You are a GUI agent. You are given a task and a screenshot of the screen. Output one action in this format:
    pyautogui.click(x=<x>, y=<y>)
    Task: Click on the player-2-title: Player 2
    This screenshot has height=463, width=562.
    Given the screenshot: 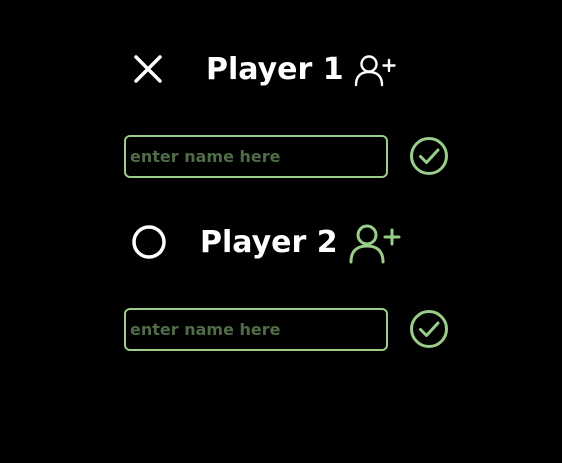 What is the action you would take?
    pyautogui.click(x=269, y=242)
    